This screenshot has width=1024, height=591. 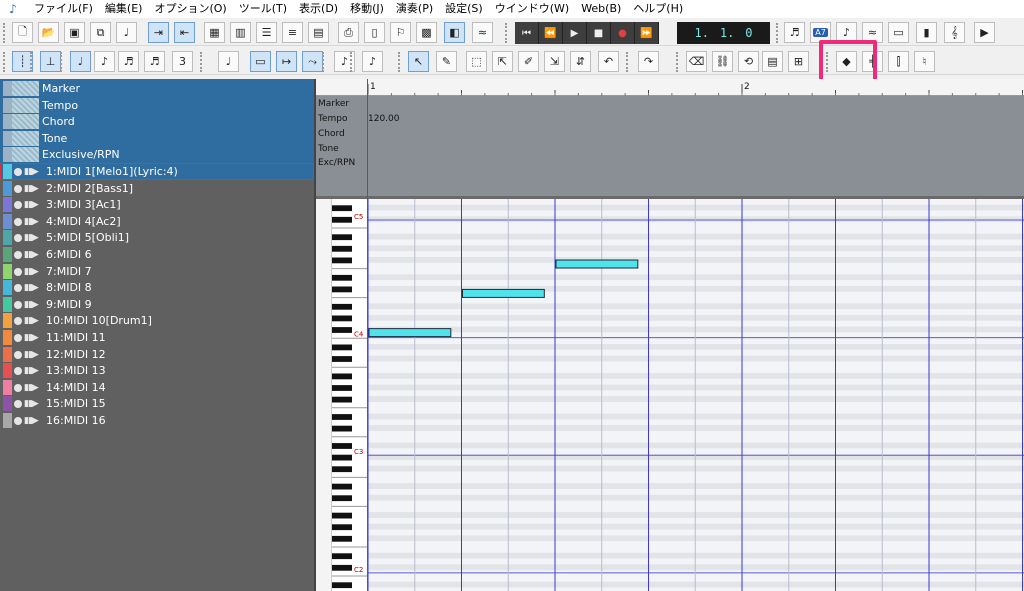 What do you see at coordinates (924, 61) in the screenshot?
I see `score-key-button: ♮` at bounding box center [924, 61].